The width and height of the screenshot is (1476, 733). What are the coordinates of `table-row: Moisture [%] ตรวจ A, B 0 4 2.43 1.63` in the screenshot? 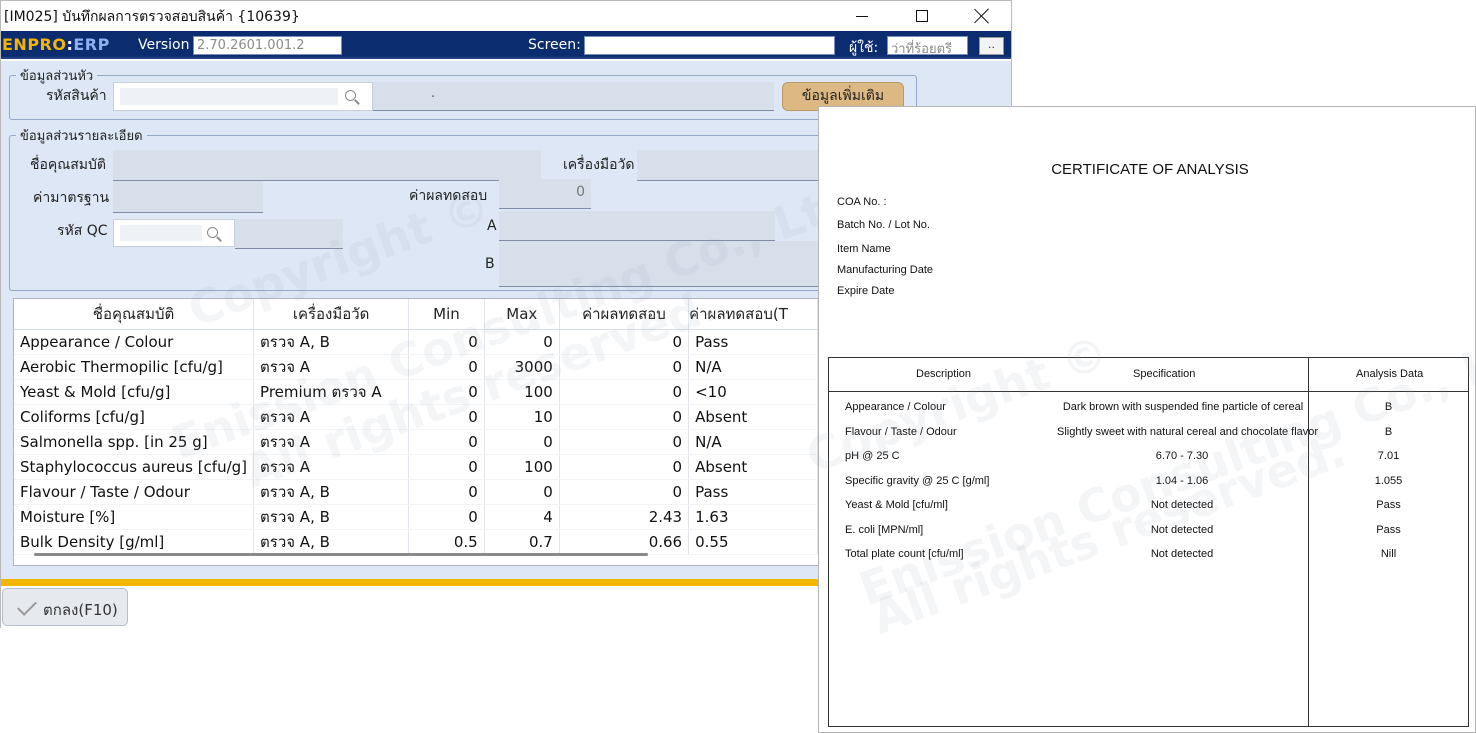 It's located at (416, 517).